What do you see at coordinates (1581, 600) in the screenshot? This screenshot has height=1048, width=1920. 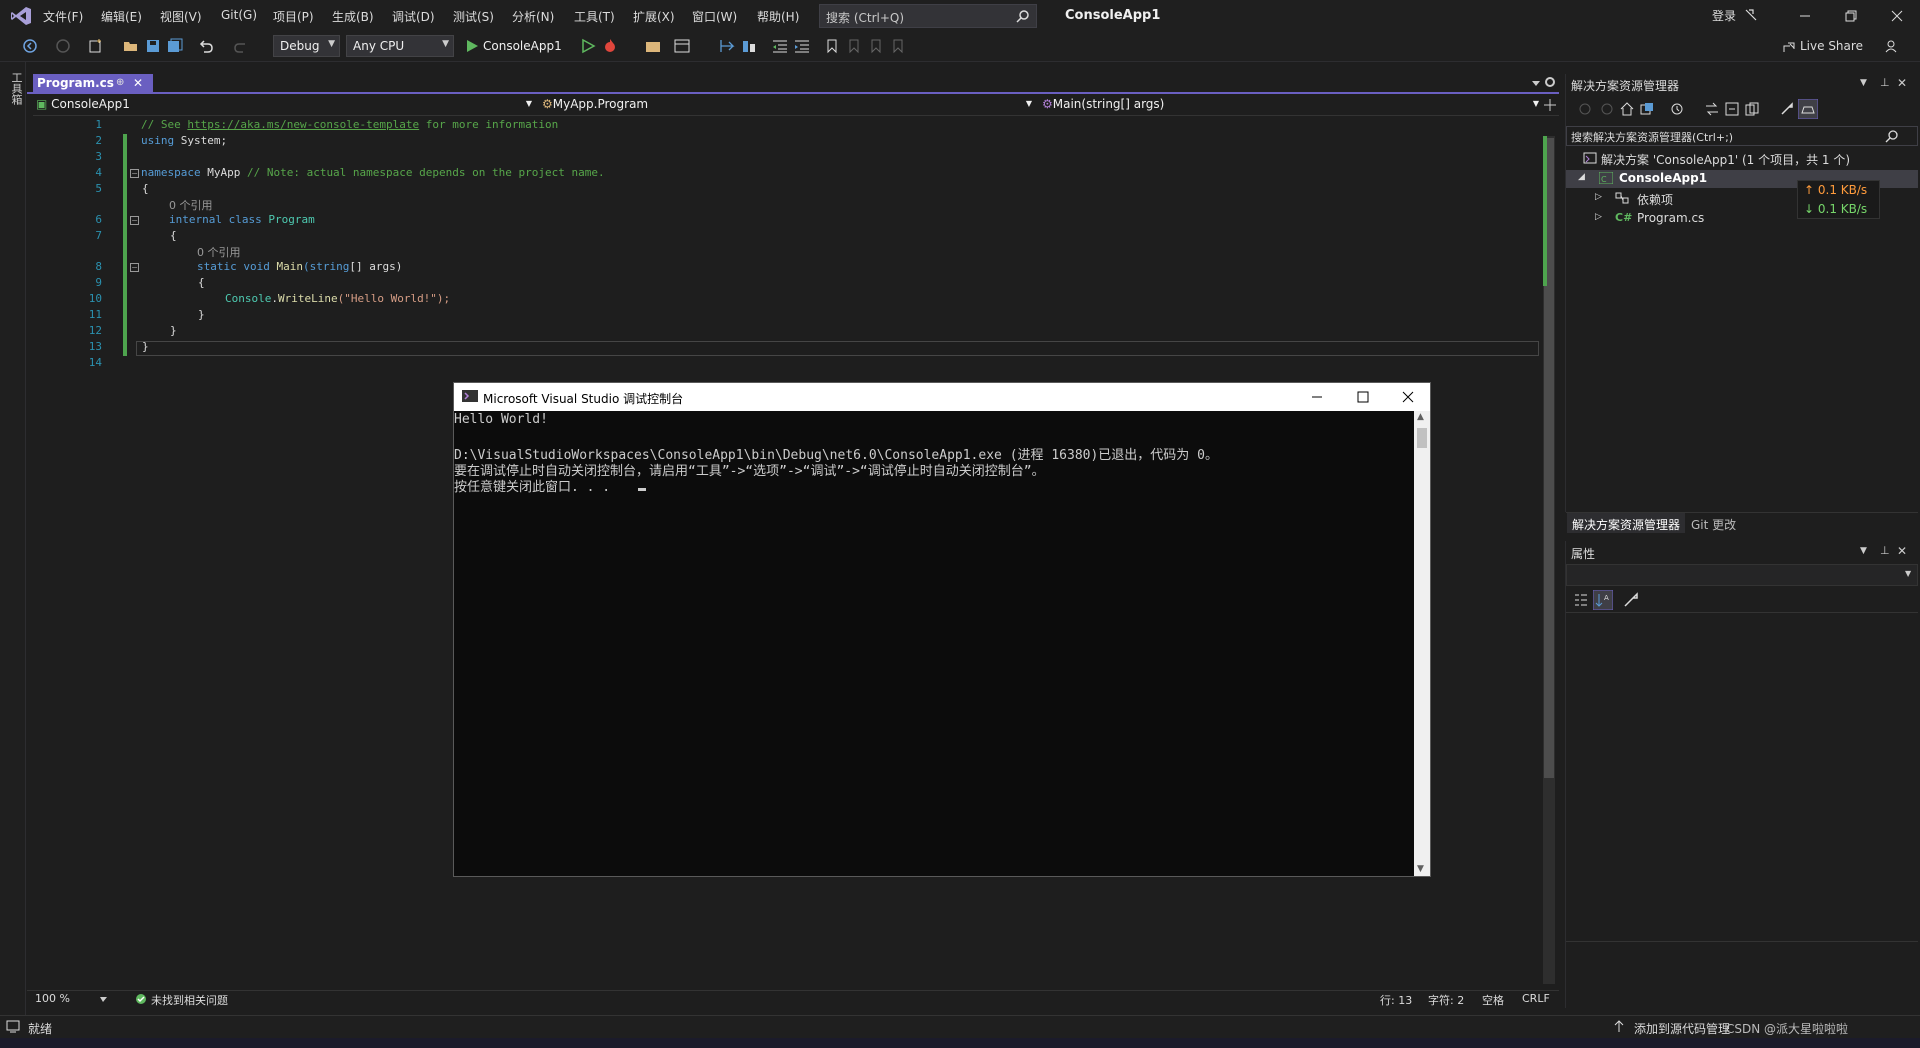 I see `categorized-icon` at bounding box center [1581, 600].